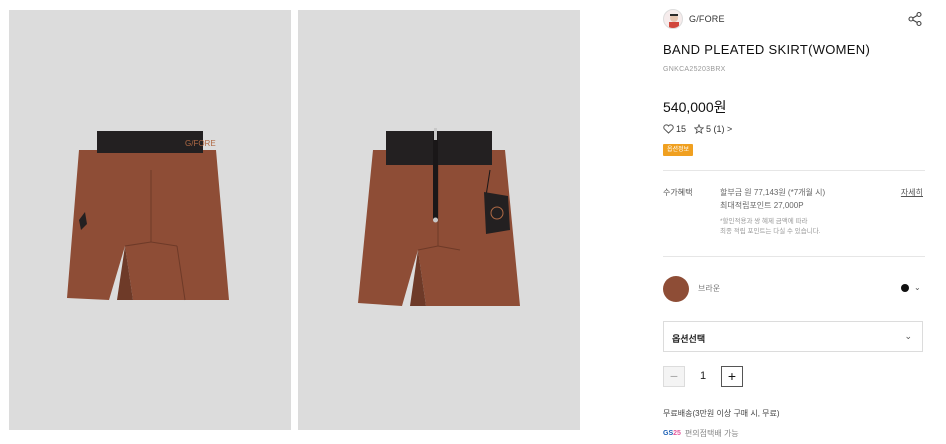 The height and width of the screenshot is (444, 946). Describe the element at coordinates (689, 339) in the screenshot. I see `option-select-label: 옵션선택` at that location.